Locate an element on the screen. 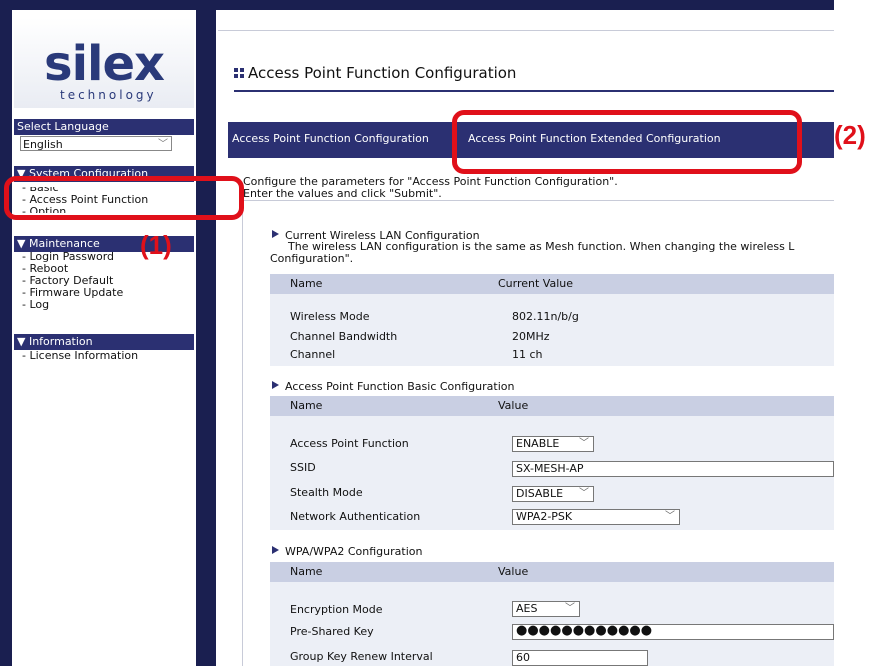  row-label: Pre-Shared Key is located at coordinates (332, 631).